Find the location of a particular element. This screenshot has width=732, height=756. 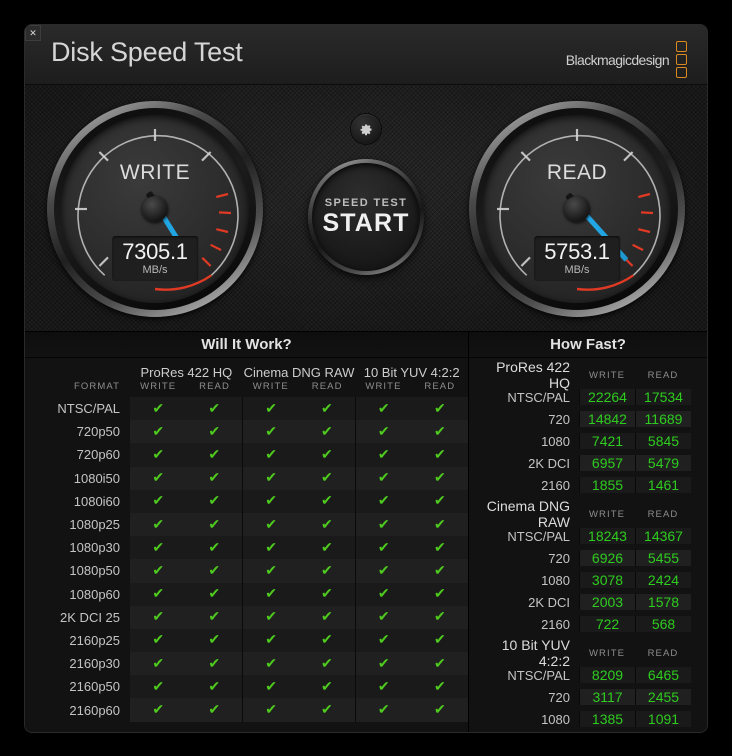

read-column-header: READ is located at coordinates (663, 653).